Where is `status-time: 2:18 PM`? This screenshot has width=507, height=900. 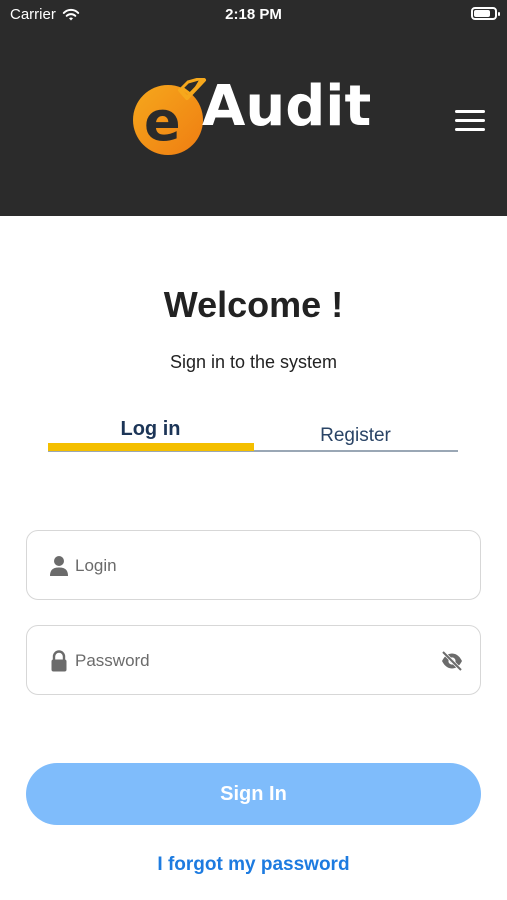 status-time: 2:18 PM is located at coordinates (253, 14).